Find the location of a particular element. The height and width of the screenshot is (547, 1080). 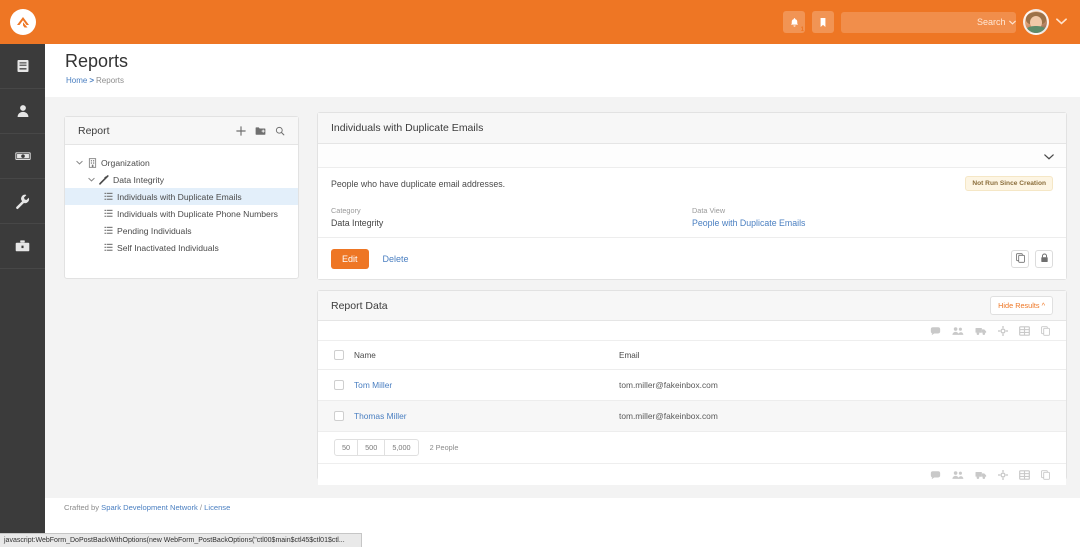

security-button is located at coordinates (1044, 258).